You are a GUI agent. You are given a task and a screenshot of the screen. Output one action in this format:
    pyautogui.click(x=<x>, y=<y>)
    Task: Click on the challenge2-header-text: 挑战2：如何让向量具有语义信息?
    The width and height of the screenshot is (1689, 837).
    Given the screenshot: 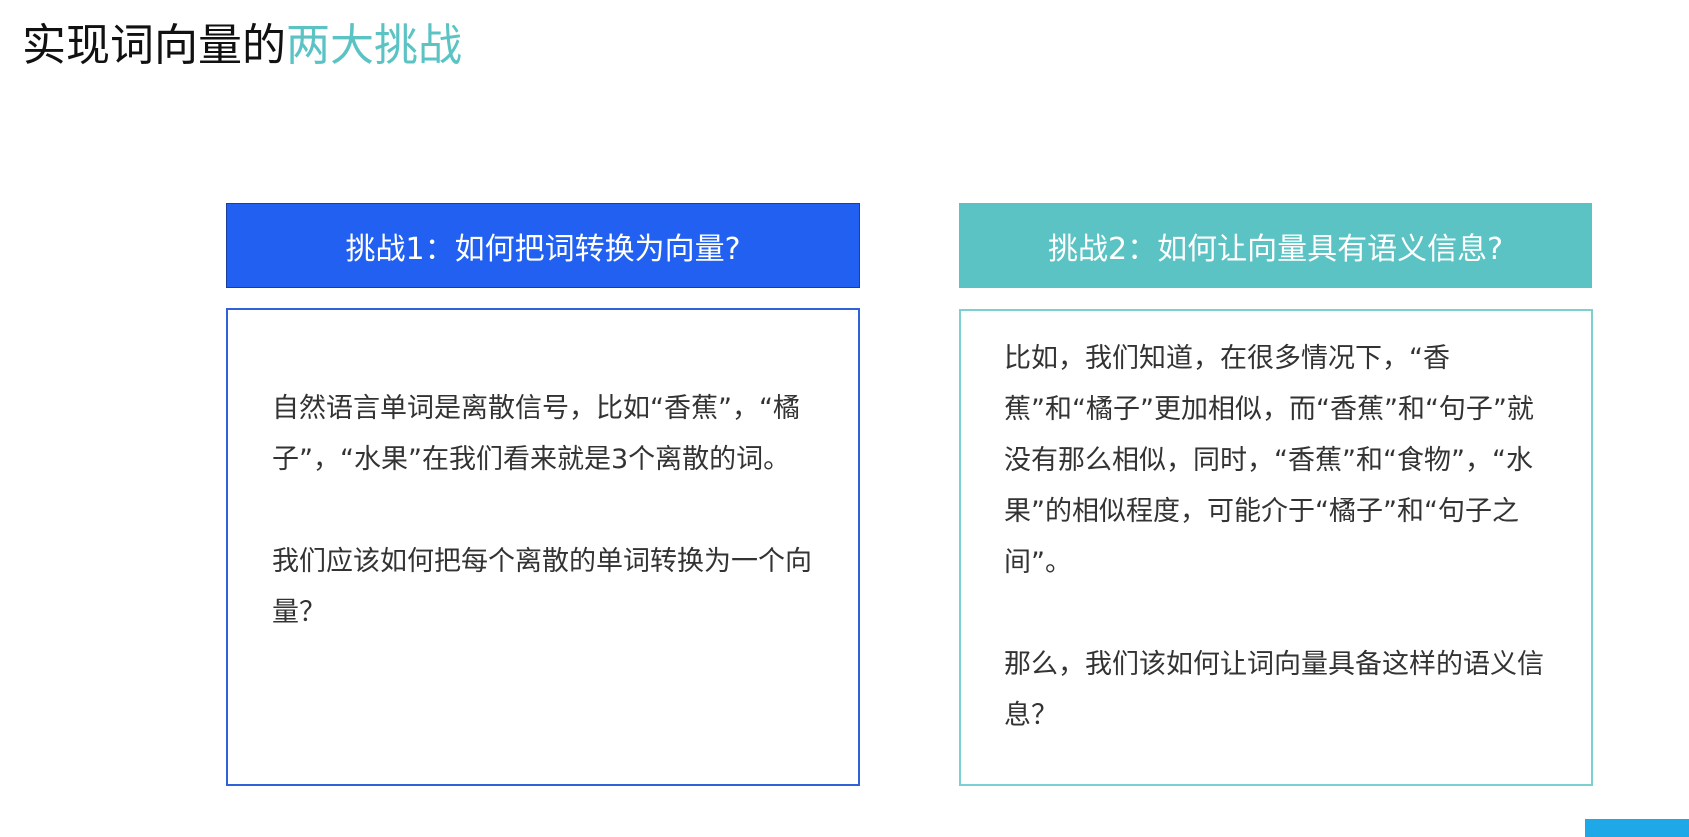 What is the action you would take?
    pyautogui.click(x=1275, y=249)
    